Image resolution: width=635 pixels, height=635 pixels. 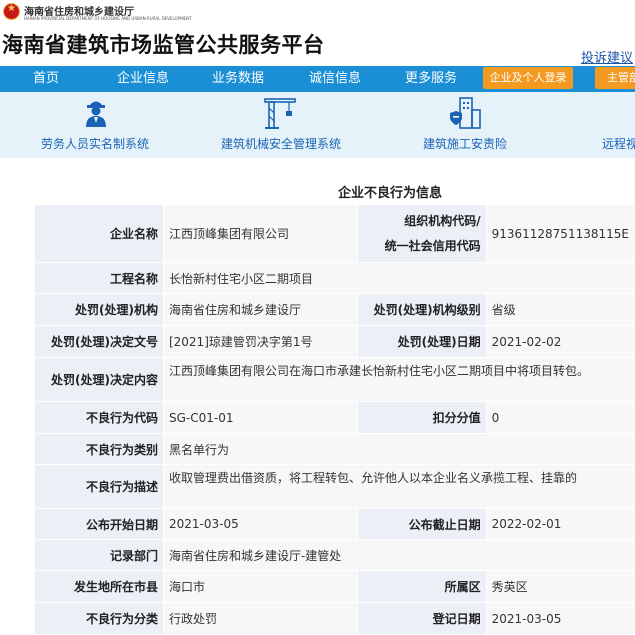 What do you see at coordinates (99, 486) in the screenshot?
I see `field-label: 不良行为描述` at bounding box center [99, 486].